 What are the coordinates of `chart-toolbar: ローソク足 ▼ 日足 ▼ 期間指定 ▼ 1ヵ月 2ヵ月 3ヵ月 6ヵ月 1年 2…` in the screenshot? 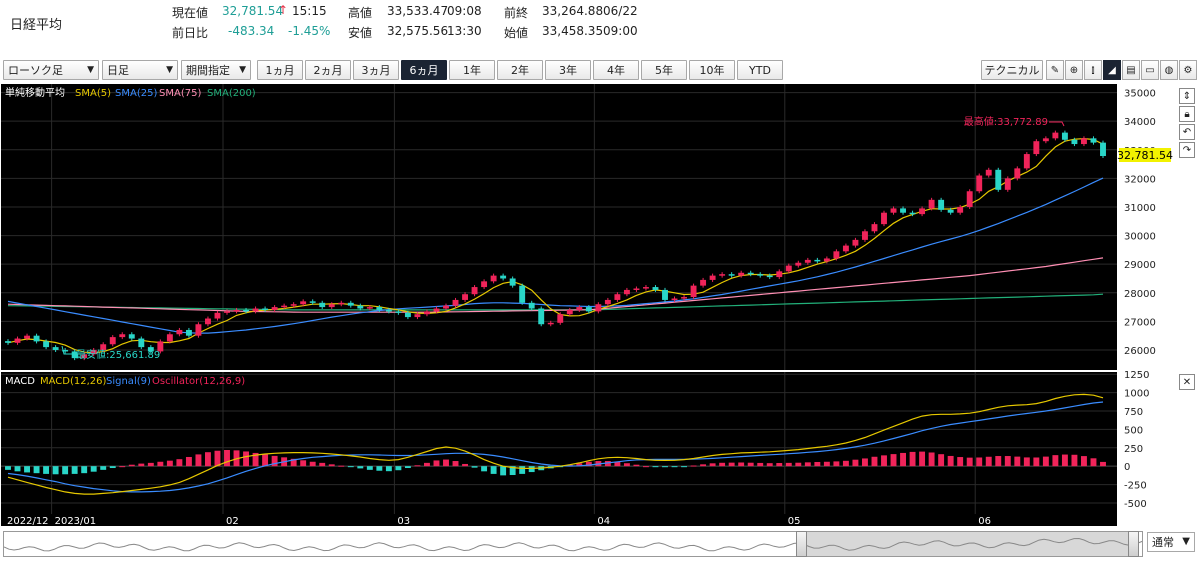 It's located at (600, 71).